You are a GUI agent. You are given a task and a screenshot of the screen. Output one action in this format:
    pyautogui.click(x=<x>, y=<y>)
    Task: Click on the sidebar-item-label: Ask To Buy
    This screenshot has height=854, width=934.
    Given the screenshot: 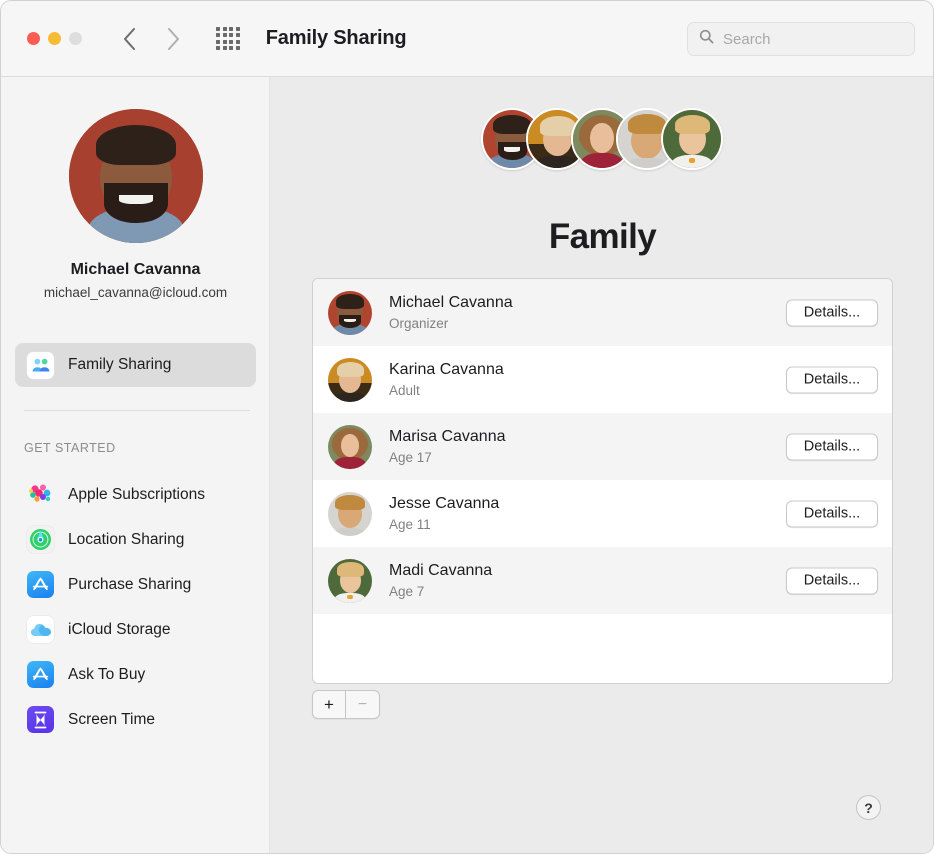 What is the action you would take?
    pyautogui.click(x=107, y=674)
    